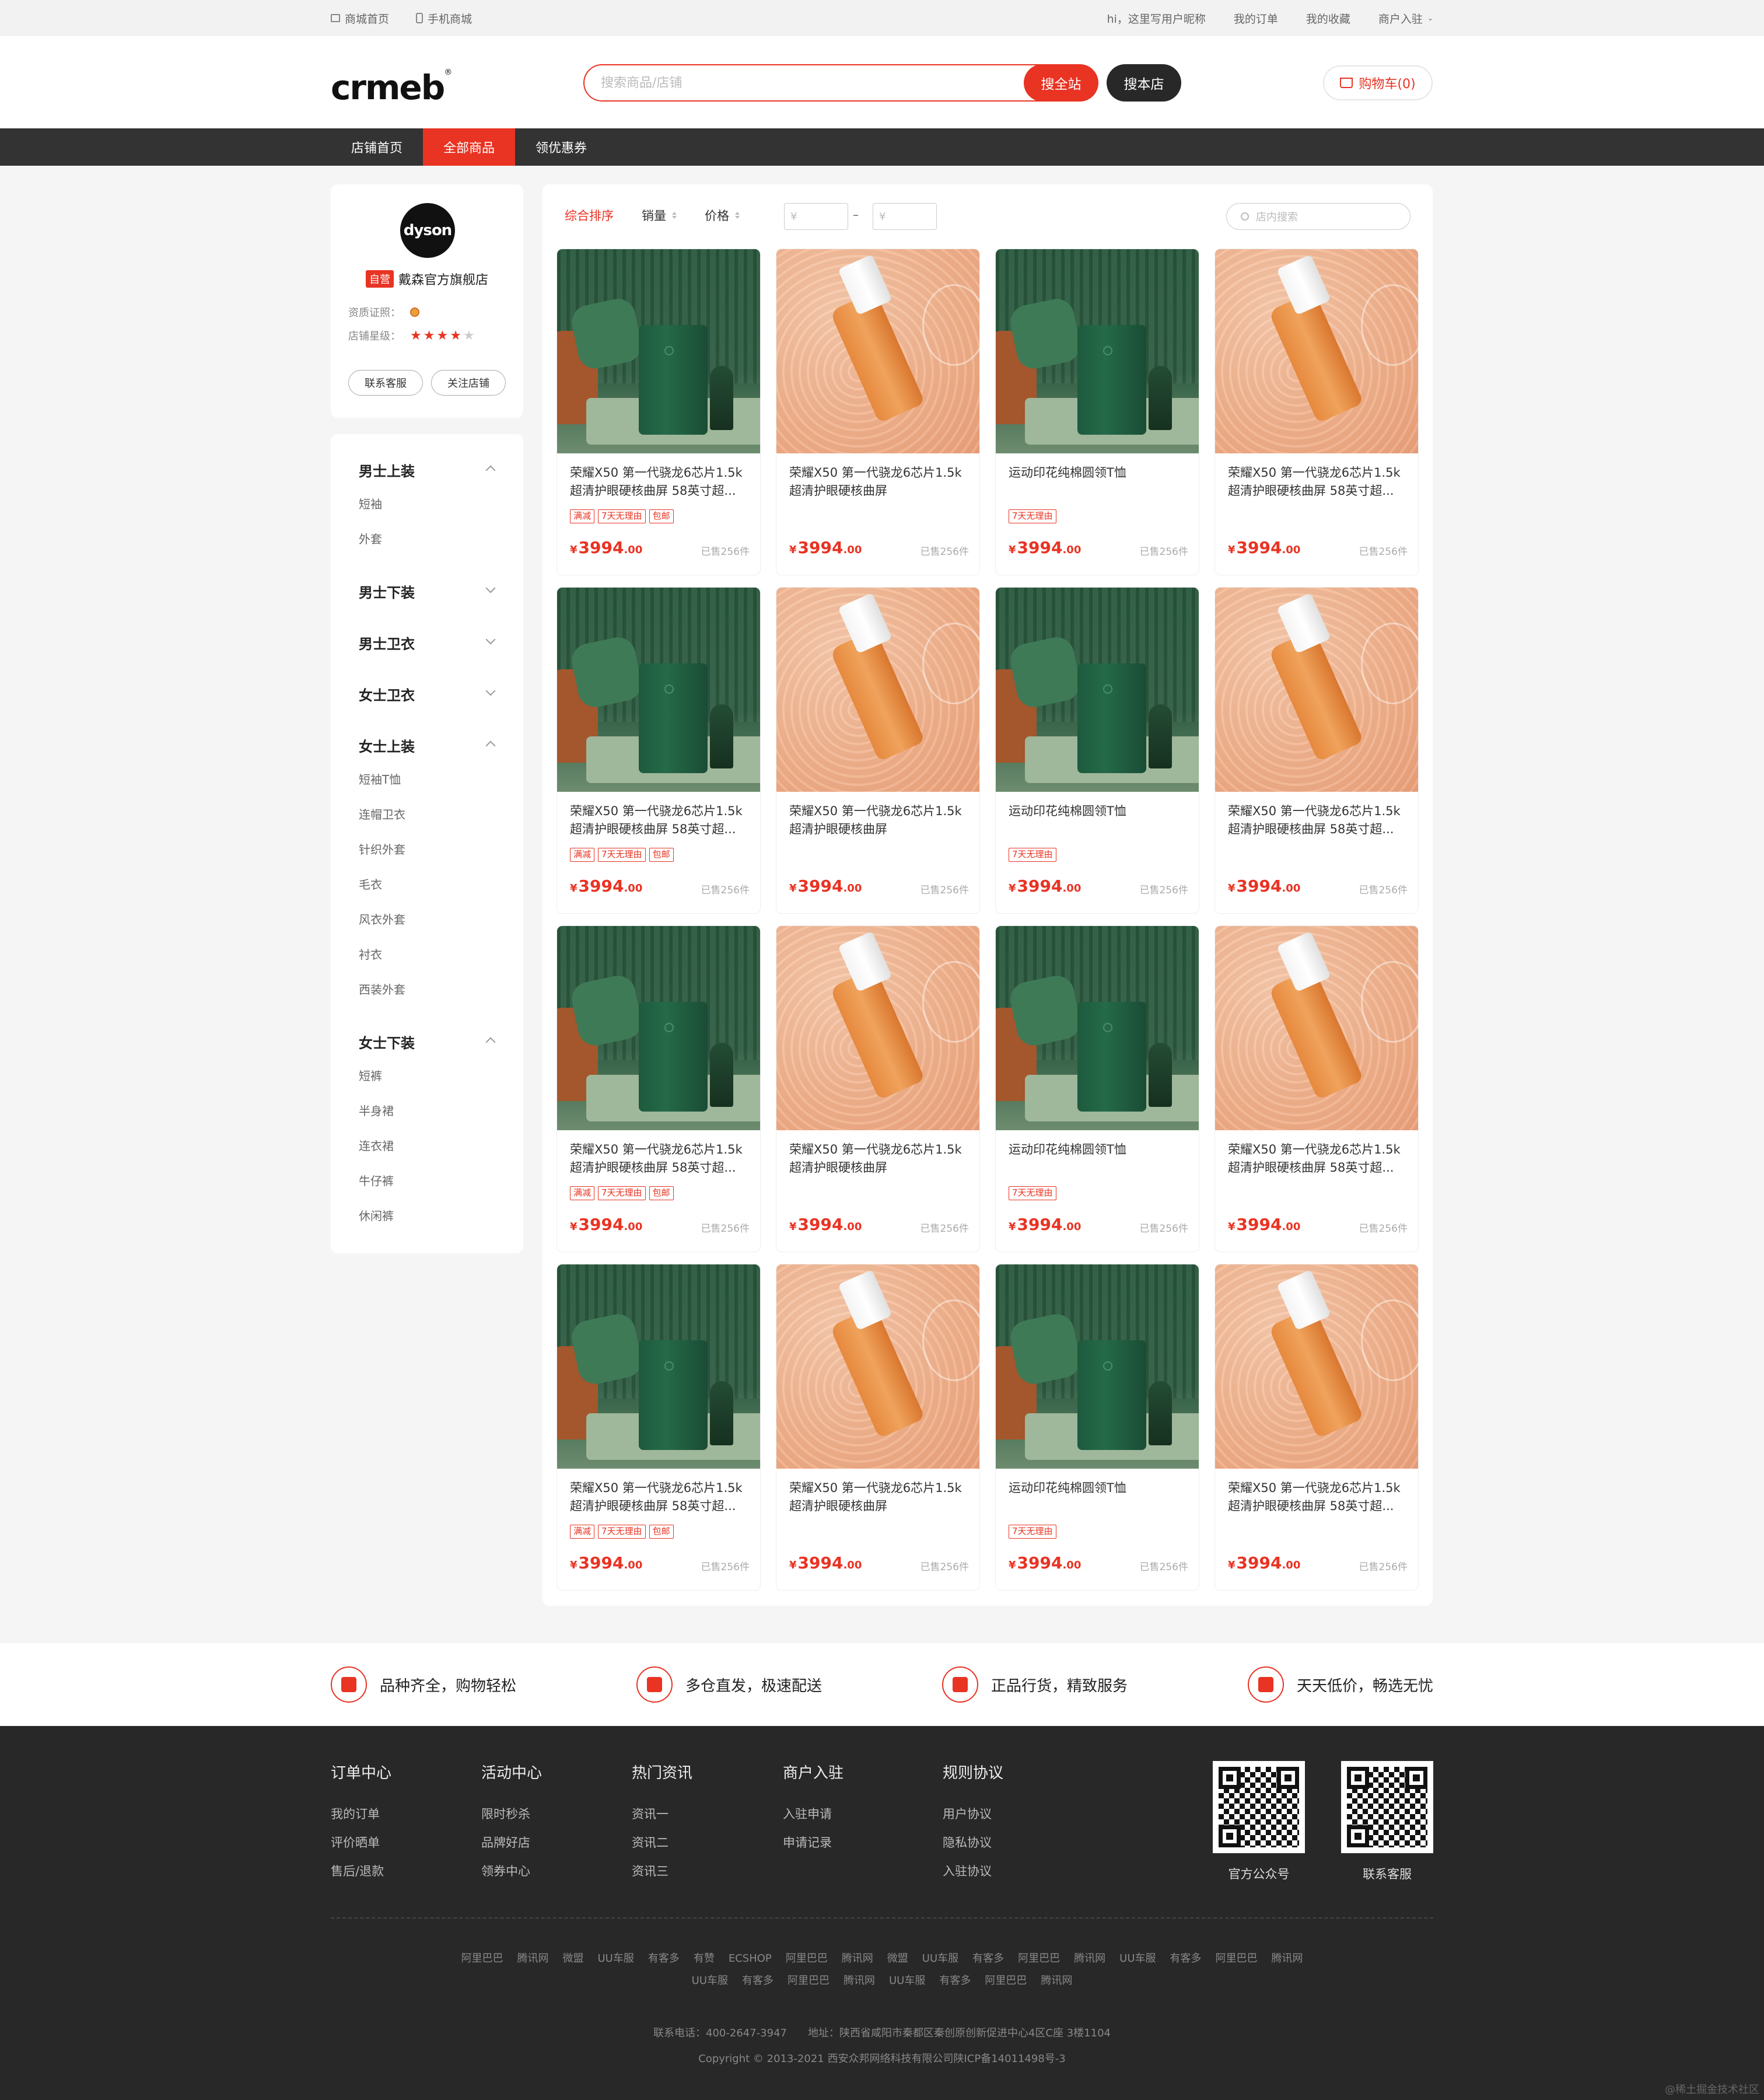 This screenshot has width=1764, height=2100. What do you see at coordinates (662, 1815) in the screenshot?
I see `footer-link: 资讯一` at bounding box center [662, 1815].